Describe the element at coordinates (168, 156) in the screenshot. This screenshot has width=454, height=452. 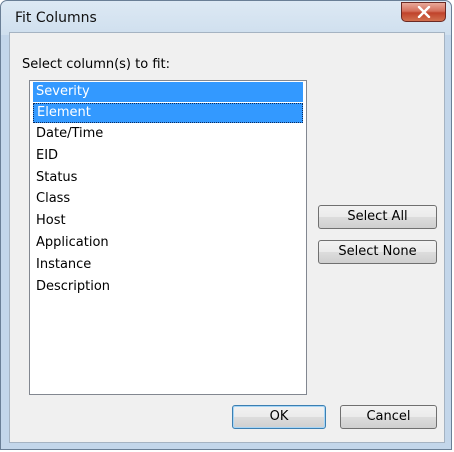
I see `list-item-eid: EID` at that location.